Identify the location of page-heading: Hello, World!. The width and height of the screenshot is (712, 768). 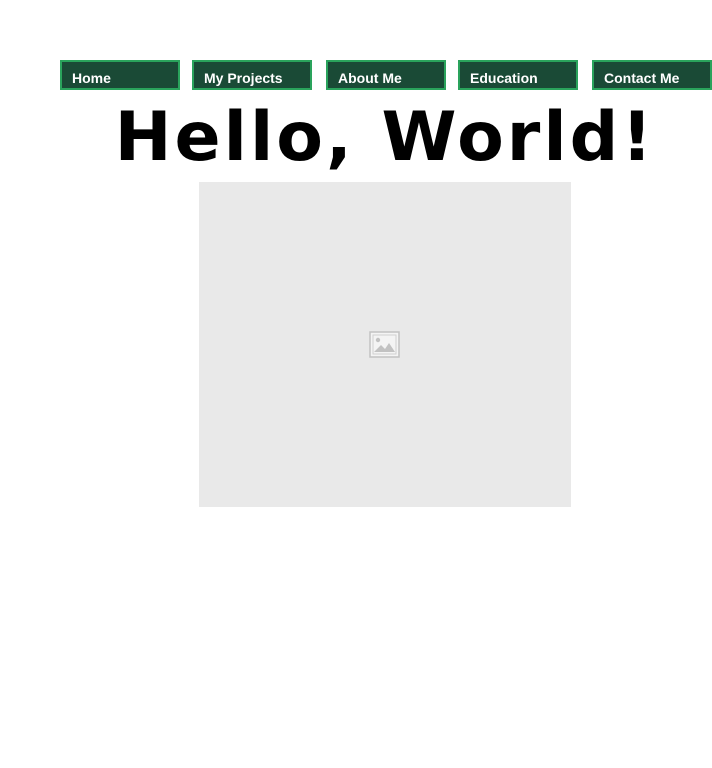
(385, 137).